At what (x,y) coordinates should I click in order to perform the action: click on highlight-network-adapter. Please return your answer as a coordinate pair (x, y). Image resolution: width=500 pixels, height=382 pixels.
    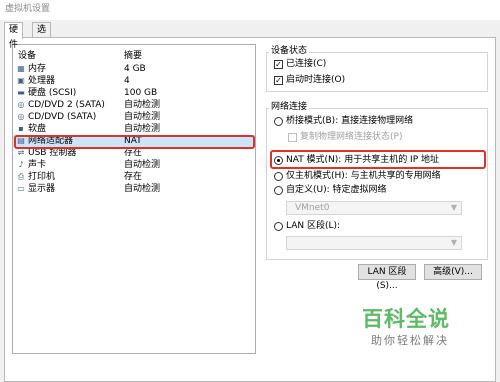
    Looking at the image, I should click on (134, 142).